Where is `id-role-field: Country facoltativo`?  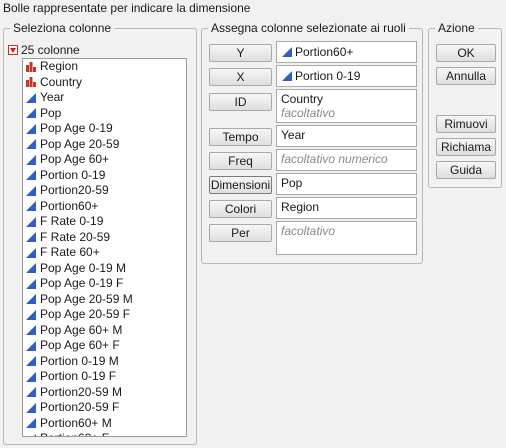 id-role-field: Country facoltativo is located at coordinates (346, 106).